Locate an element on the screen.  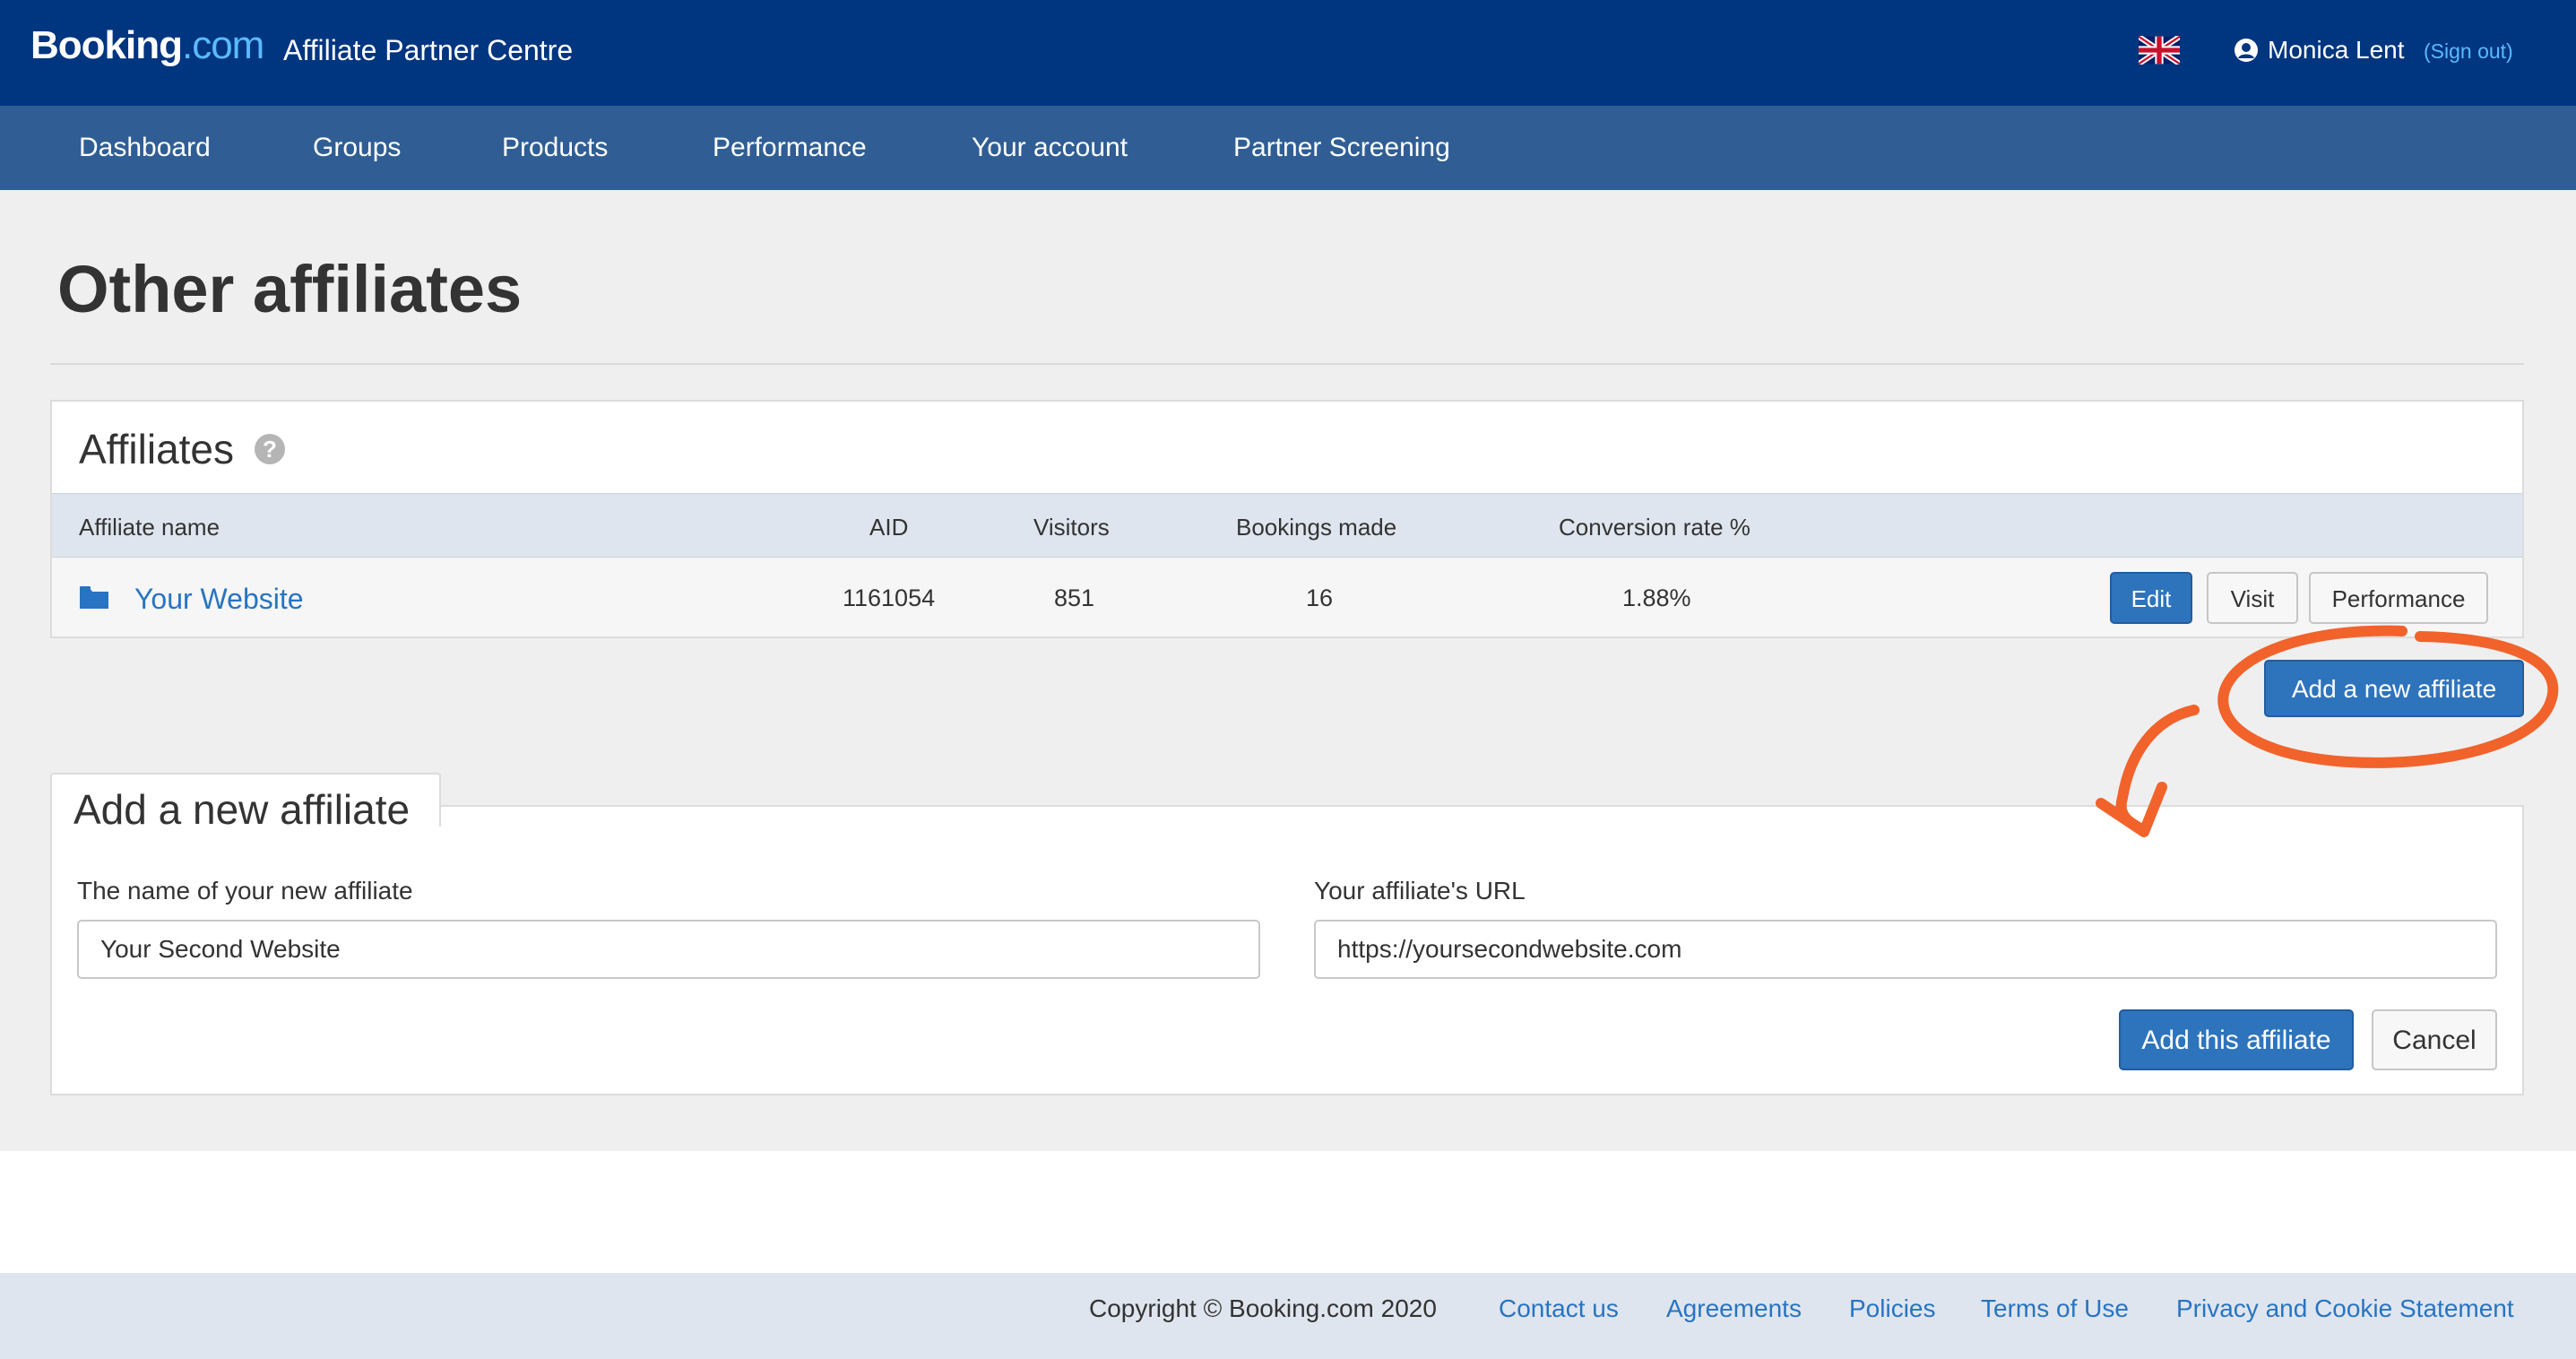
booking-logo: Booking.com is located at coordinates (147, 45).